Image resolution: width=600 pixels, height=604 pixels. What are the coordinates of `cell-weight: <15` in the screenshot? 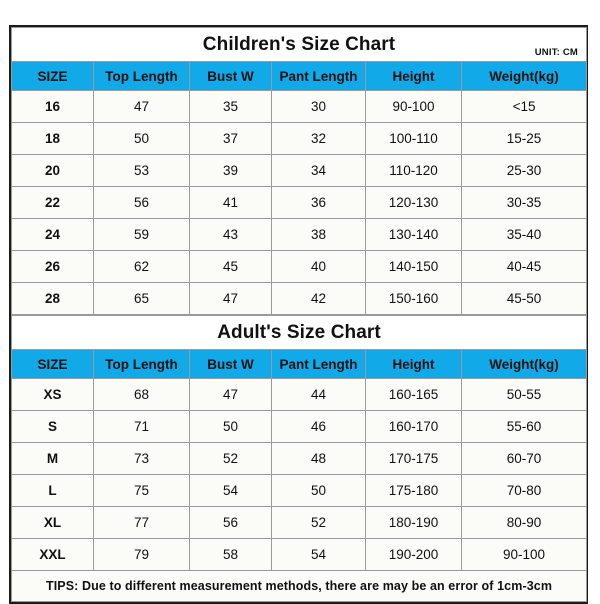 It's located at (524, 106).